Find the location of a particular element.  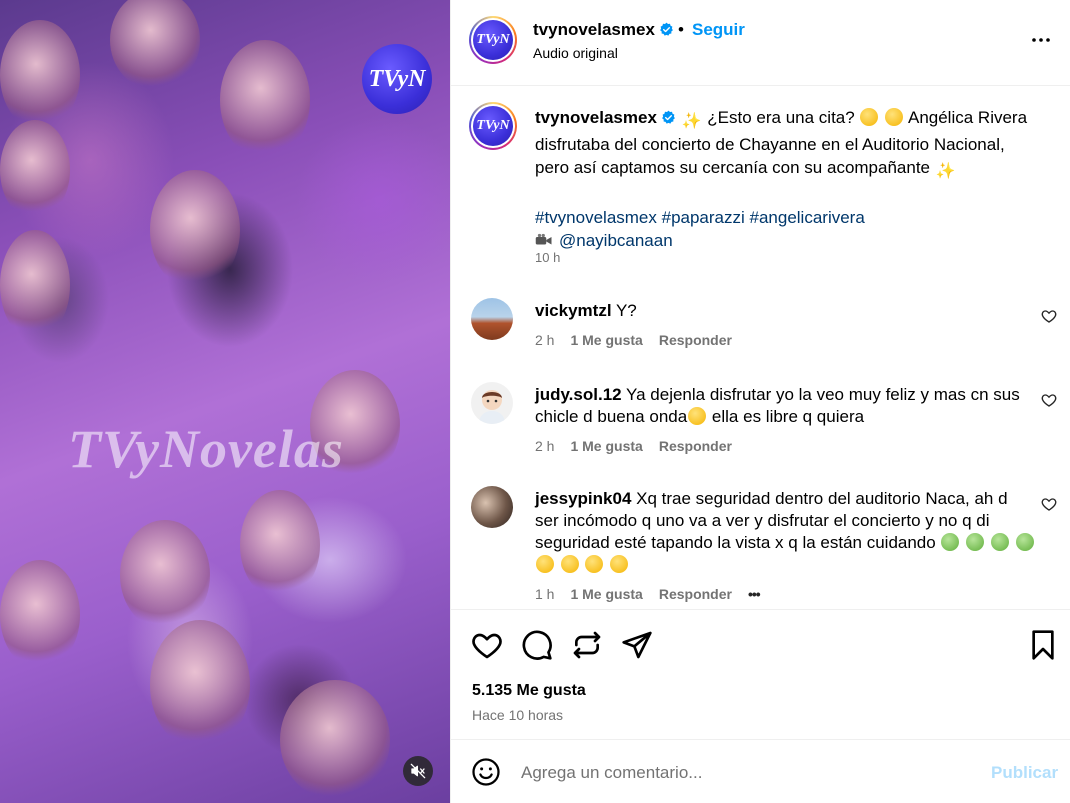

commenter-username: jessypink04 is located at coordinates (583, 498).